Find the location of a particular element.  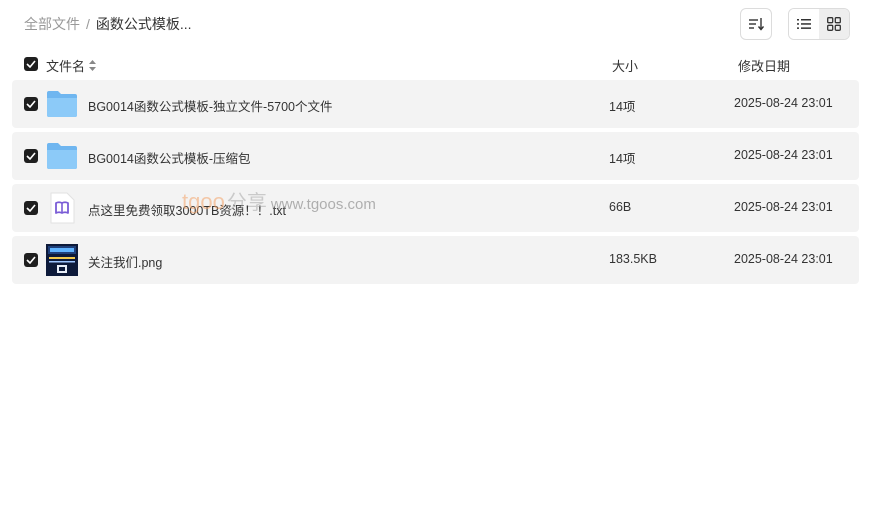

view-toggle is located at coordinates (819, 24).